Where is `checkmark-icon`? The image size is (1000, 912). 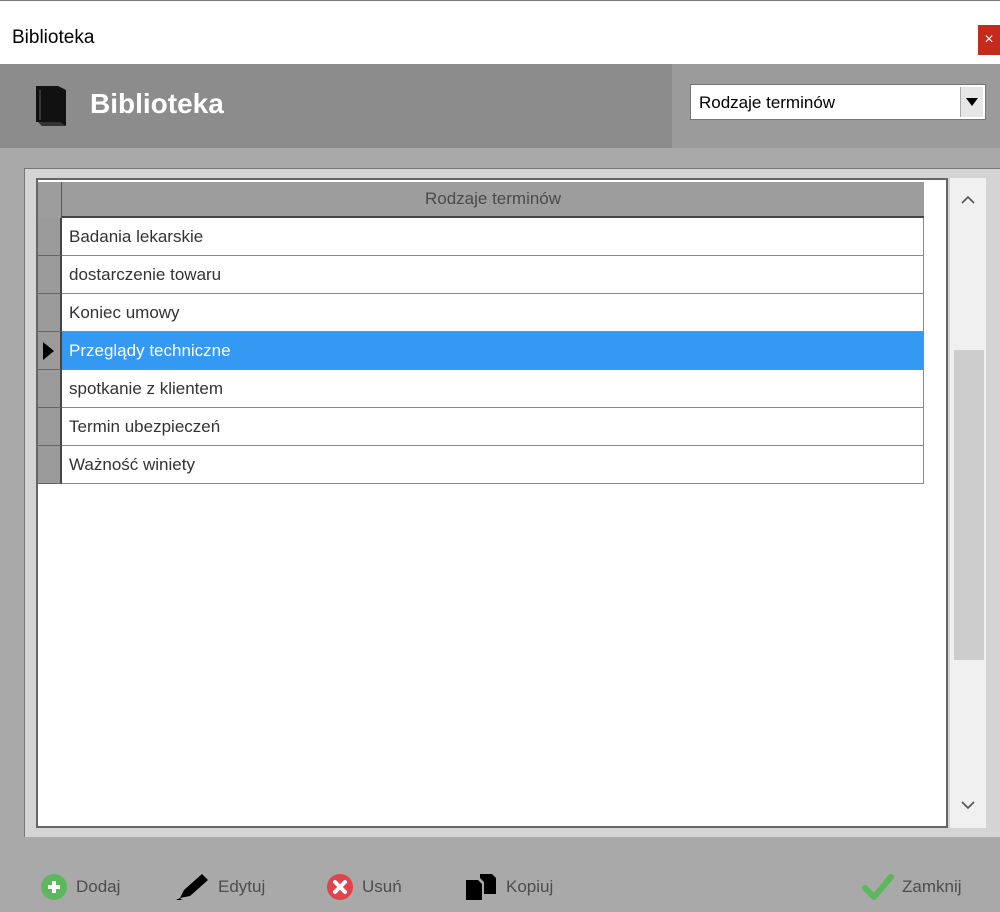 checkmark-icon is located at coordinates (878, 887).